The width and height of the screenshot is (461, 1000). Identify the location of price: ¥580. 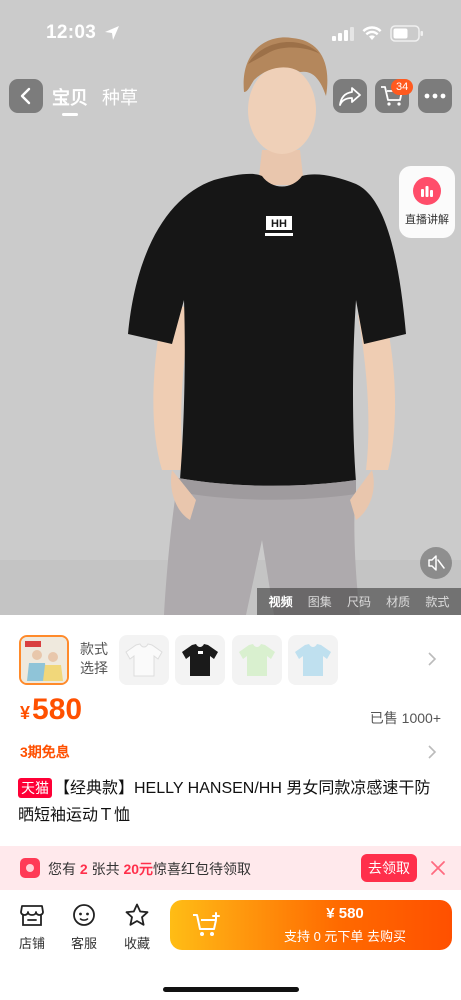
(51, 710).